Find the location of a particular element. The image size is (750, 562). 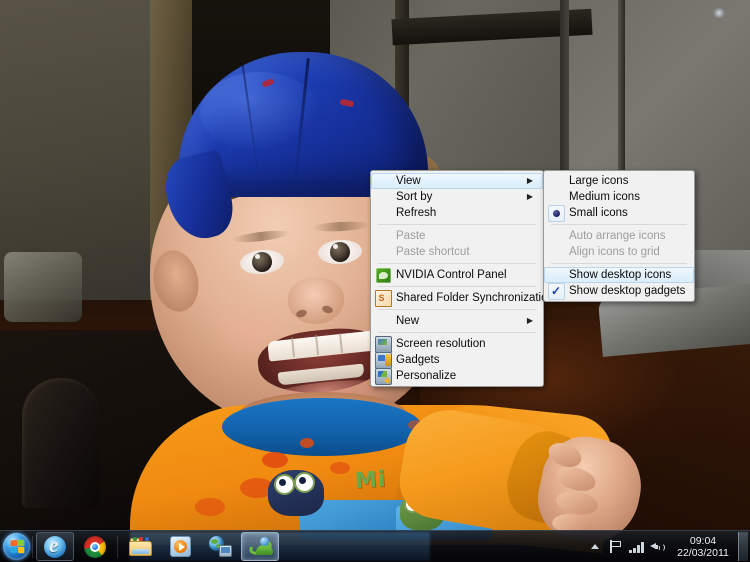

personalize-icon is located at coordinates (383, 376).